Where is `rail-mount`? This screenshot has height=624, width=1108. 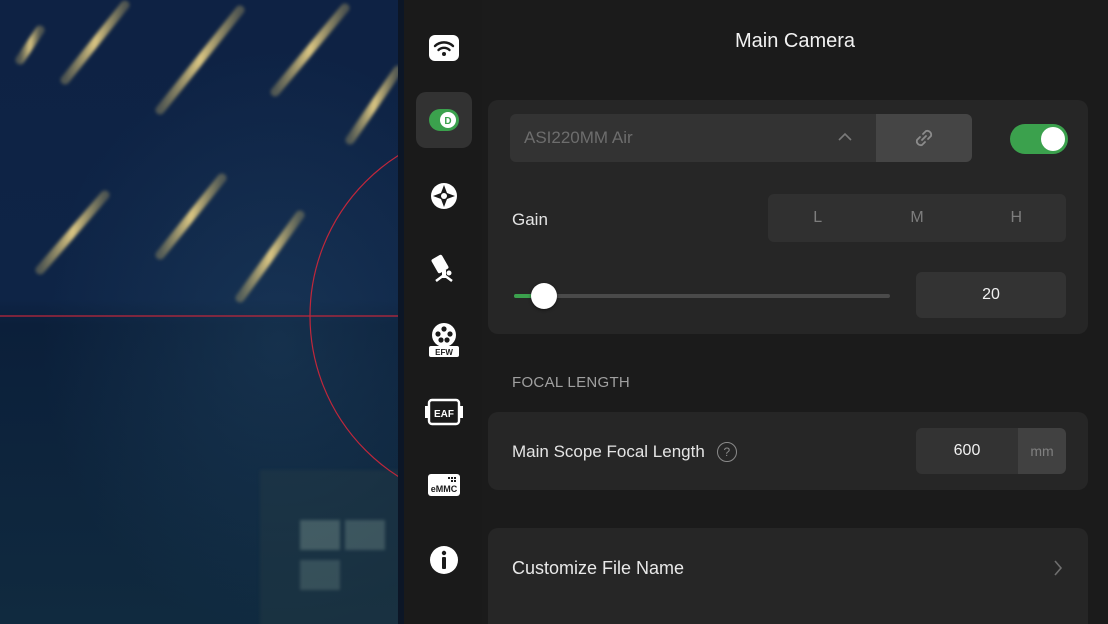 rail-mount is located at coordinates (444, 268).